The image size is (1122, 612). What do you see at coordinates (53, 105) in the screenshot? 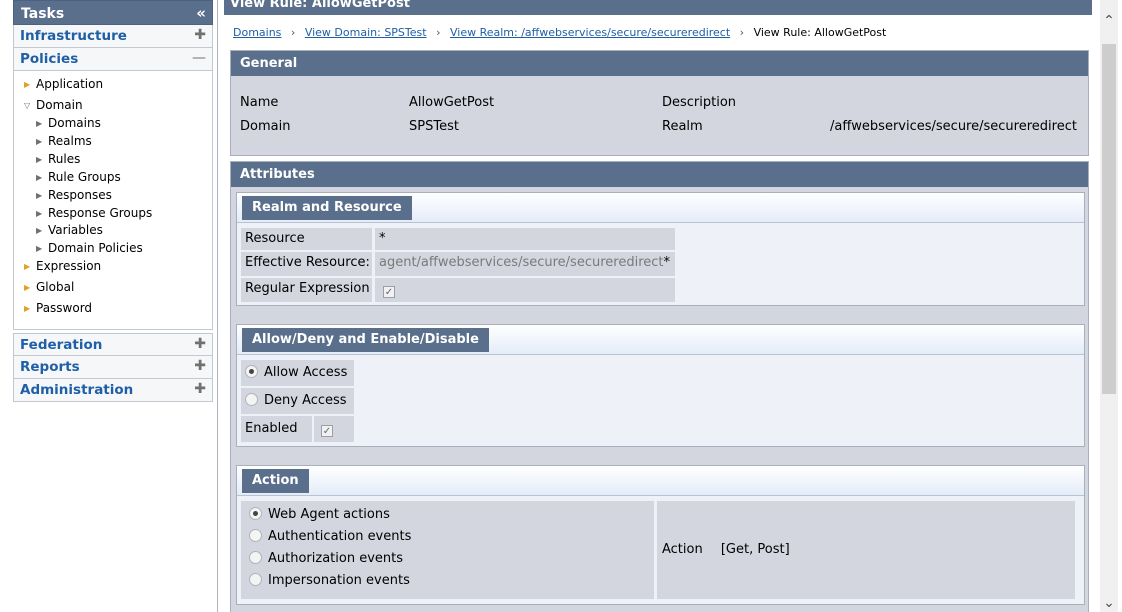
I see `tree-item-domain: ▽ Domain` at bounding box center [53, 105].